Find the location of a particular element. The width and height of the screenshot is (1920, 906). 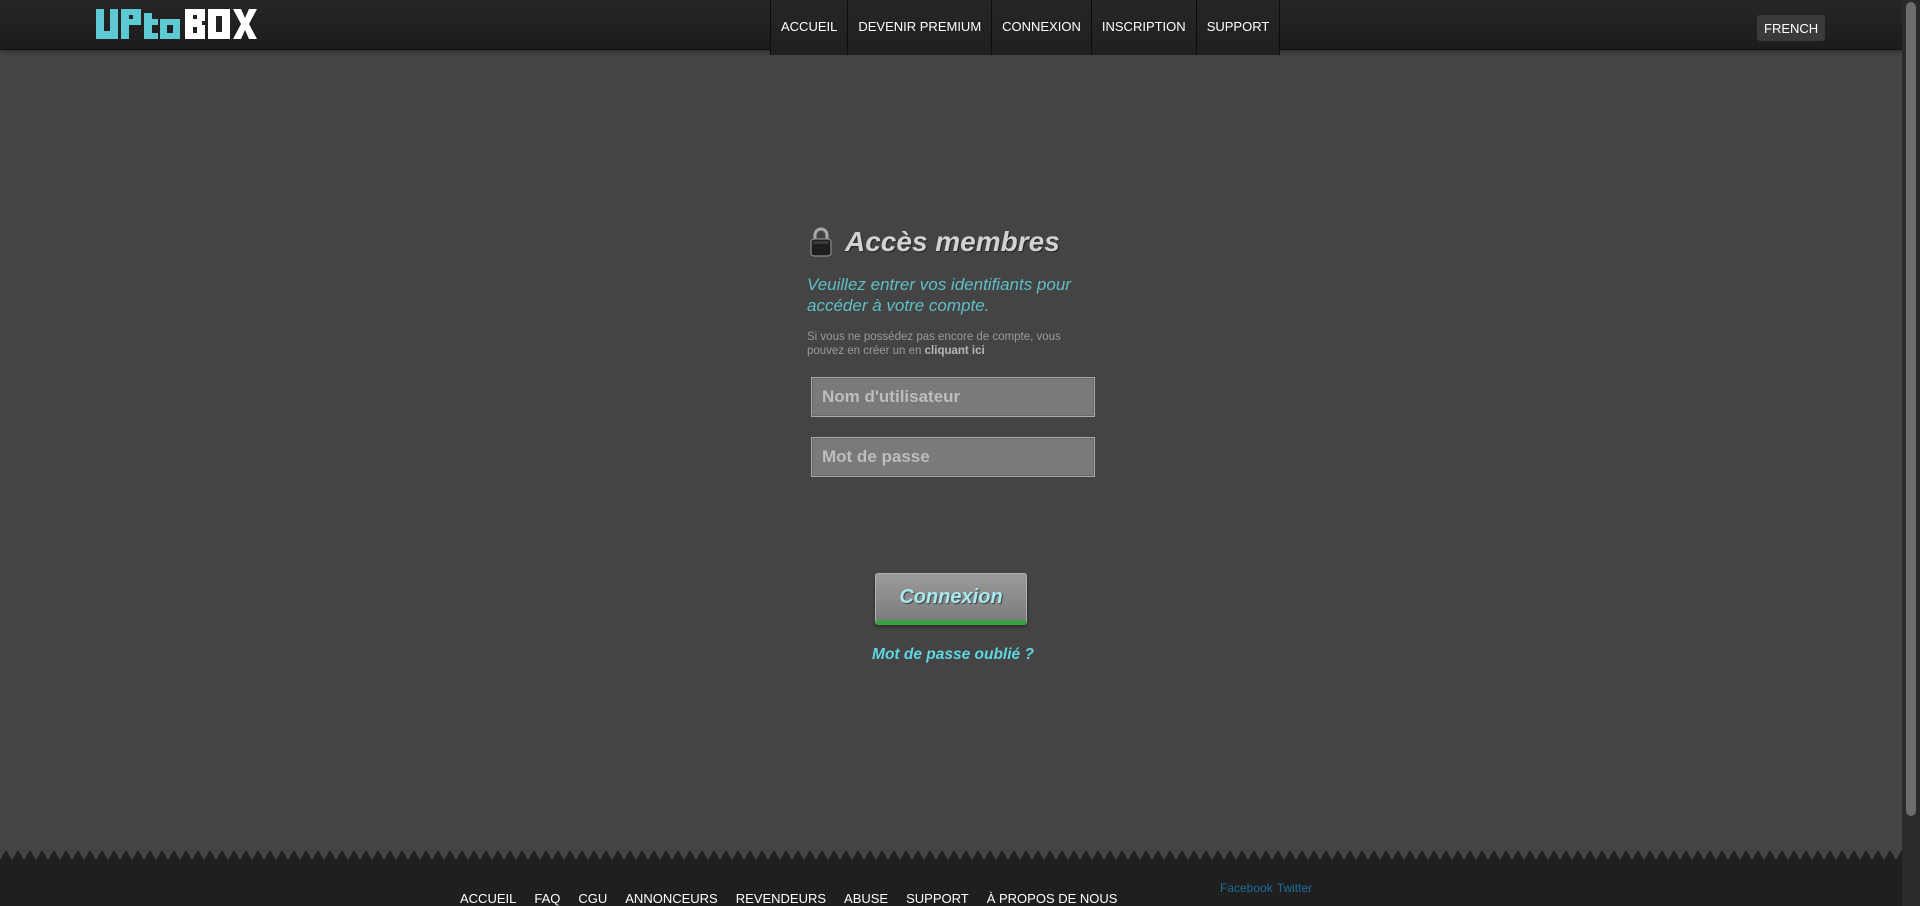

language-selector: FRENCH is located at coordinates (1791, 28).